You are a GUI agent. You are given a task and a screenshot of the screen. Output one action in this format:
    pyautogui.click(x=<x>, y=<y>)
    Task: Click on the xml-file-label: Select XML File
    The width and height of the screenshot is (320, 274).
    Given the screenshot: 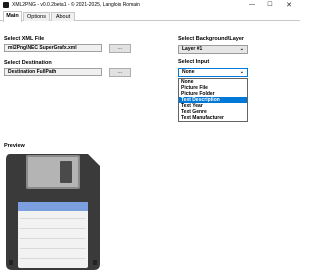 What is the action you would take?
    pyautogui.click(x=24, y=39)
    